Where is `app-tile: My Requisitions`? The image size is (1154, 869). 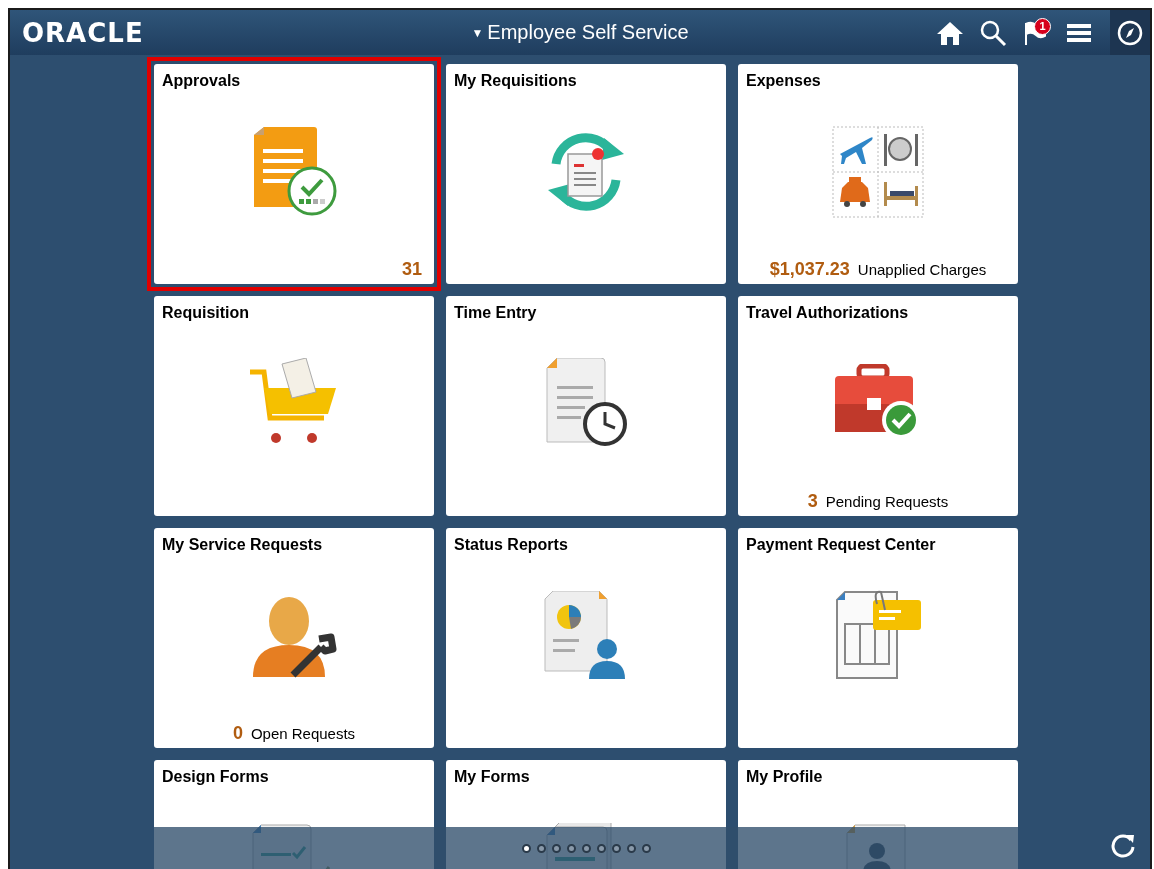
app-tile: My Requisitions is located at coordinates (586, 174).